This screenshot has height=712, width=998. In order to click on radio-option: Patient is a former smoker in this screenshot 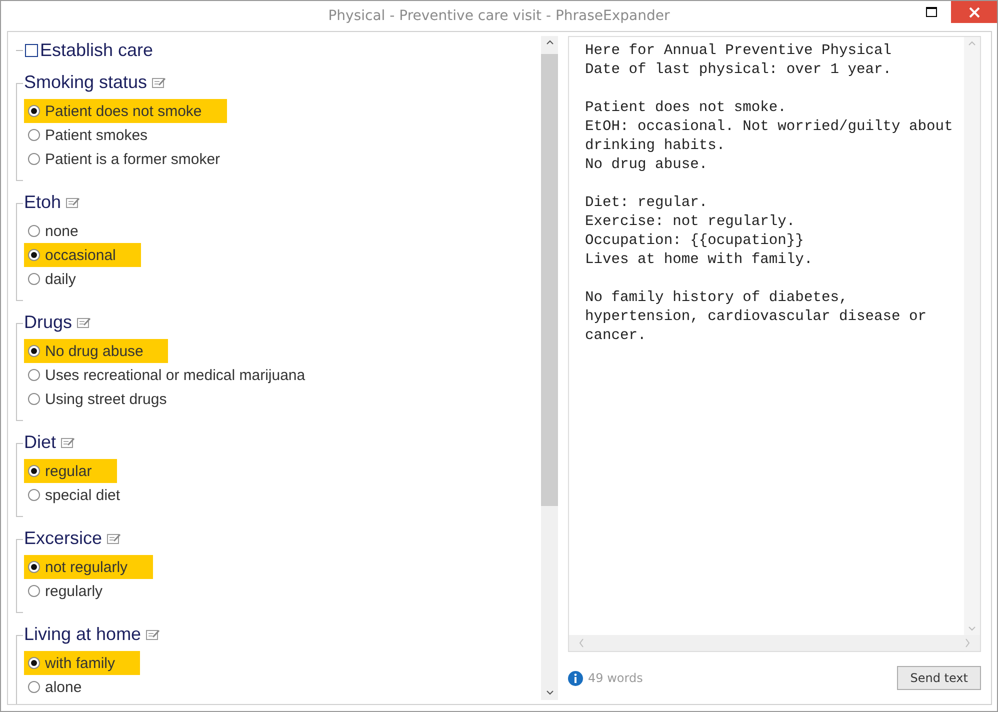, I will do `click(135, 159)`.